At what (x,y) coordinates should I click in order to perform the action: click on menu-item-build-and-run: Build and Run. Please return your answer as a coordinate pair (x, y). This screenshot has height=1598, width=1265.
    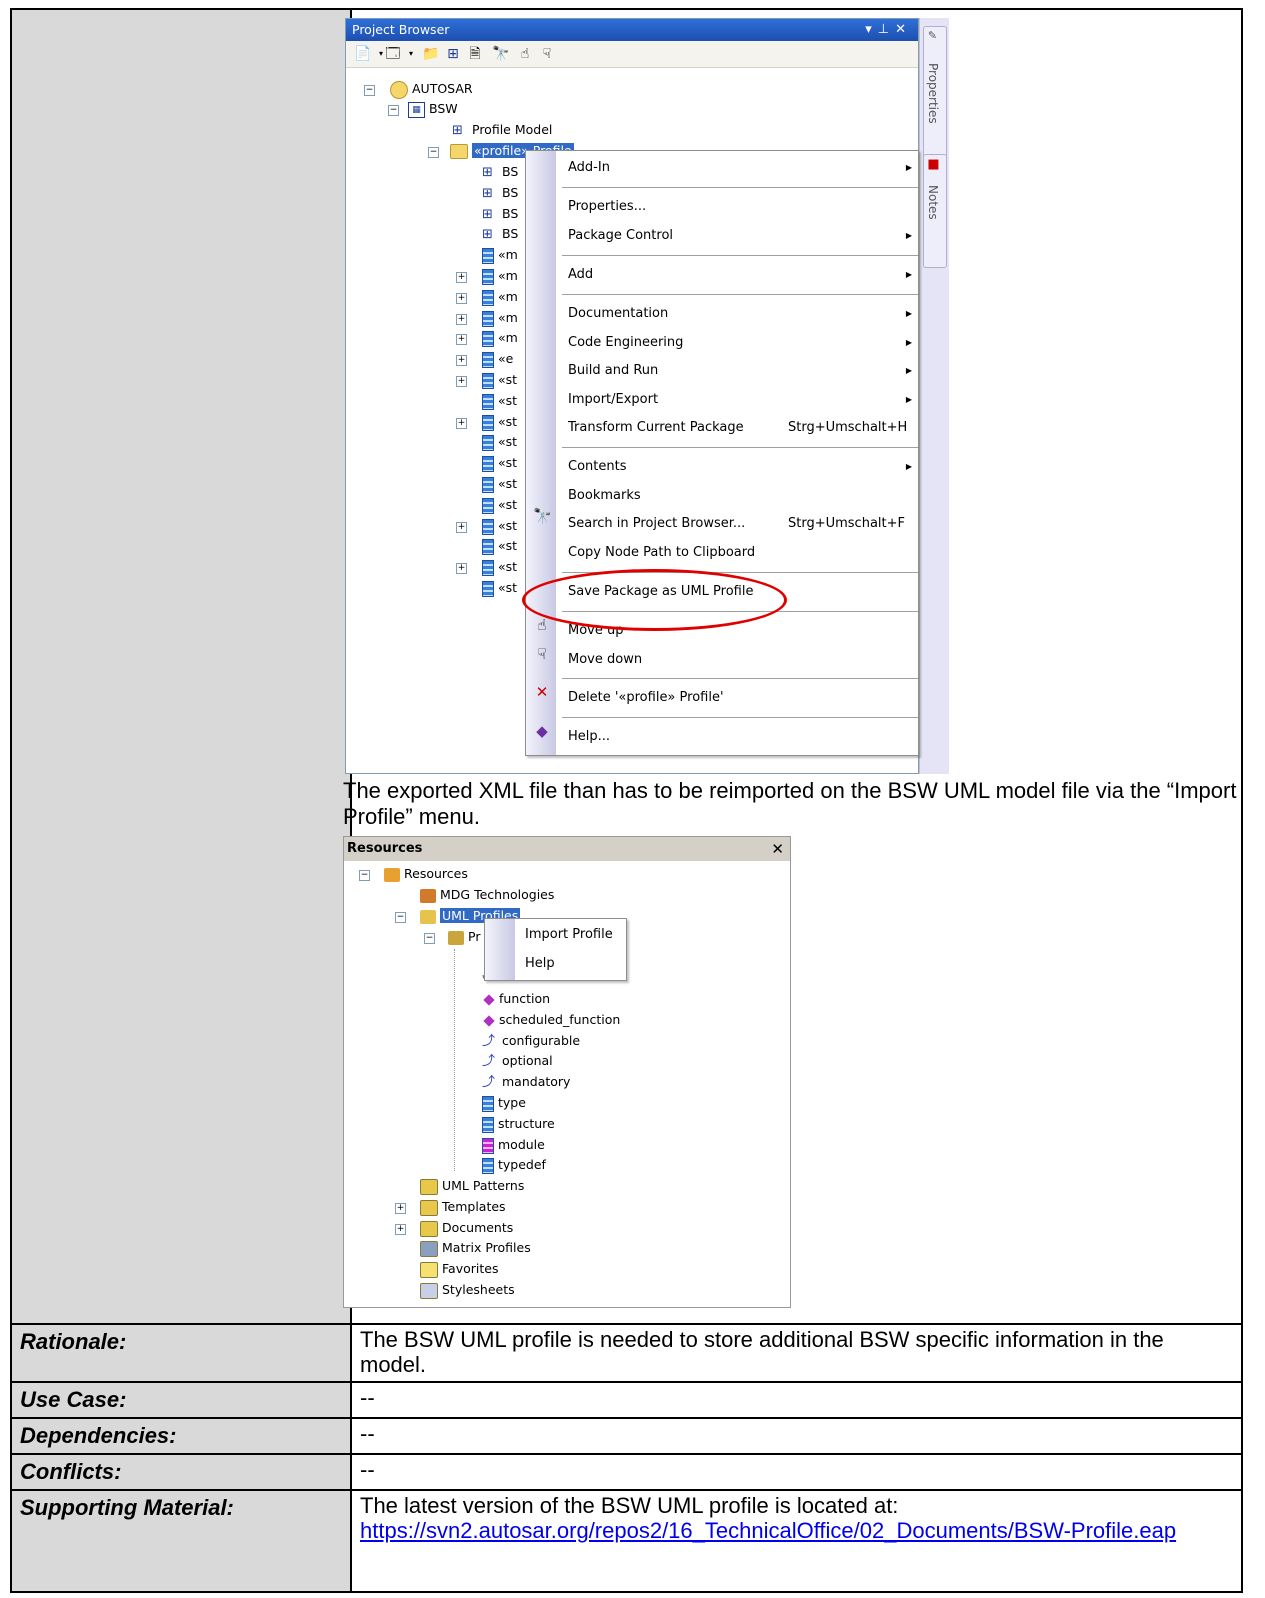
    Looking at the image, I should click on (613, 371).